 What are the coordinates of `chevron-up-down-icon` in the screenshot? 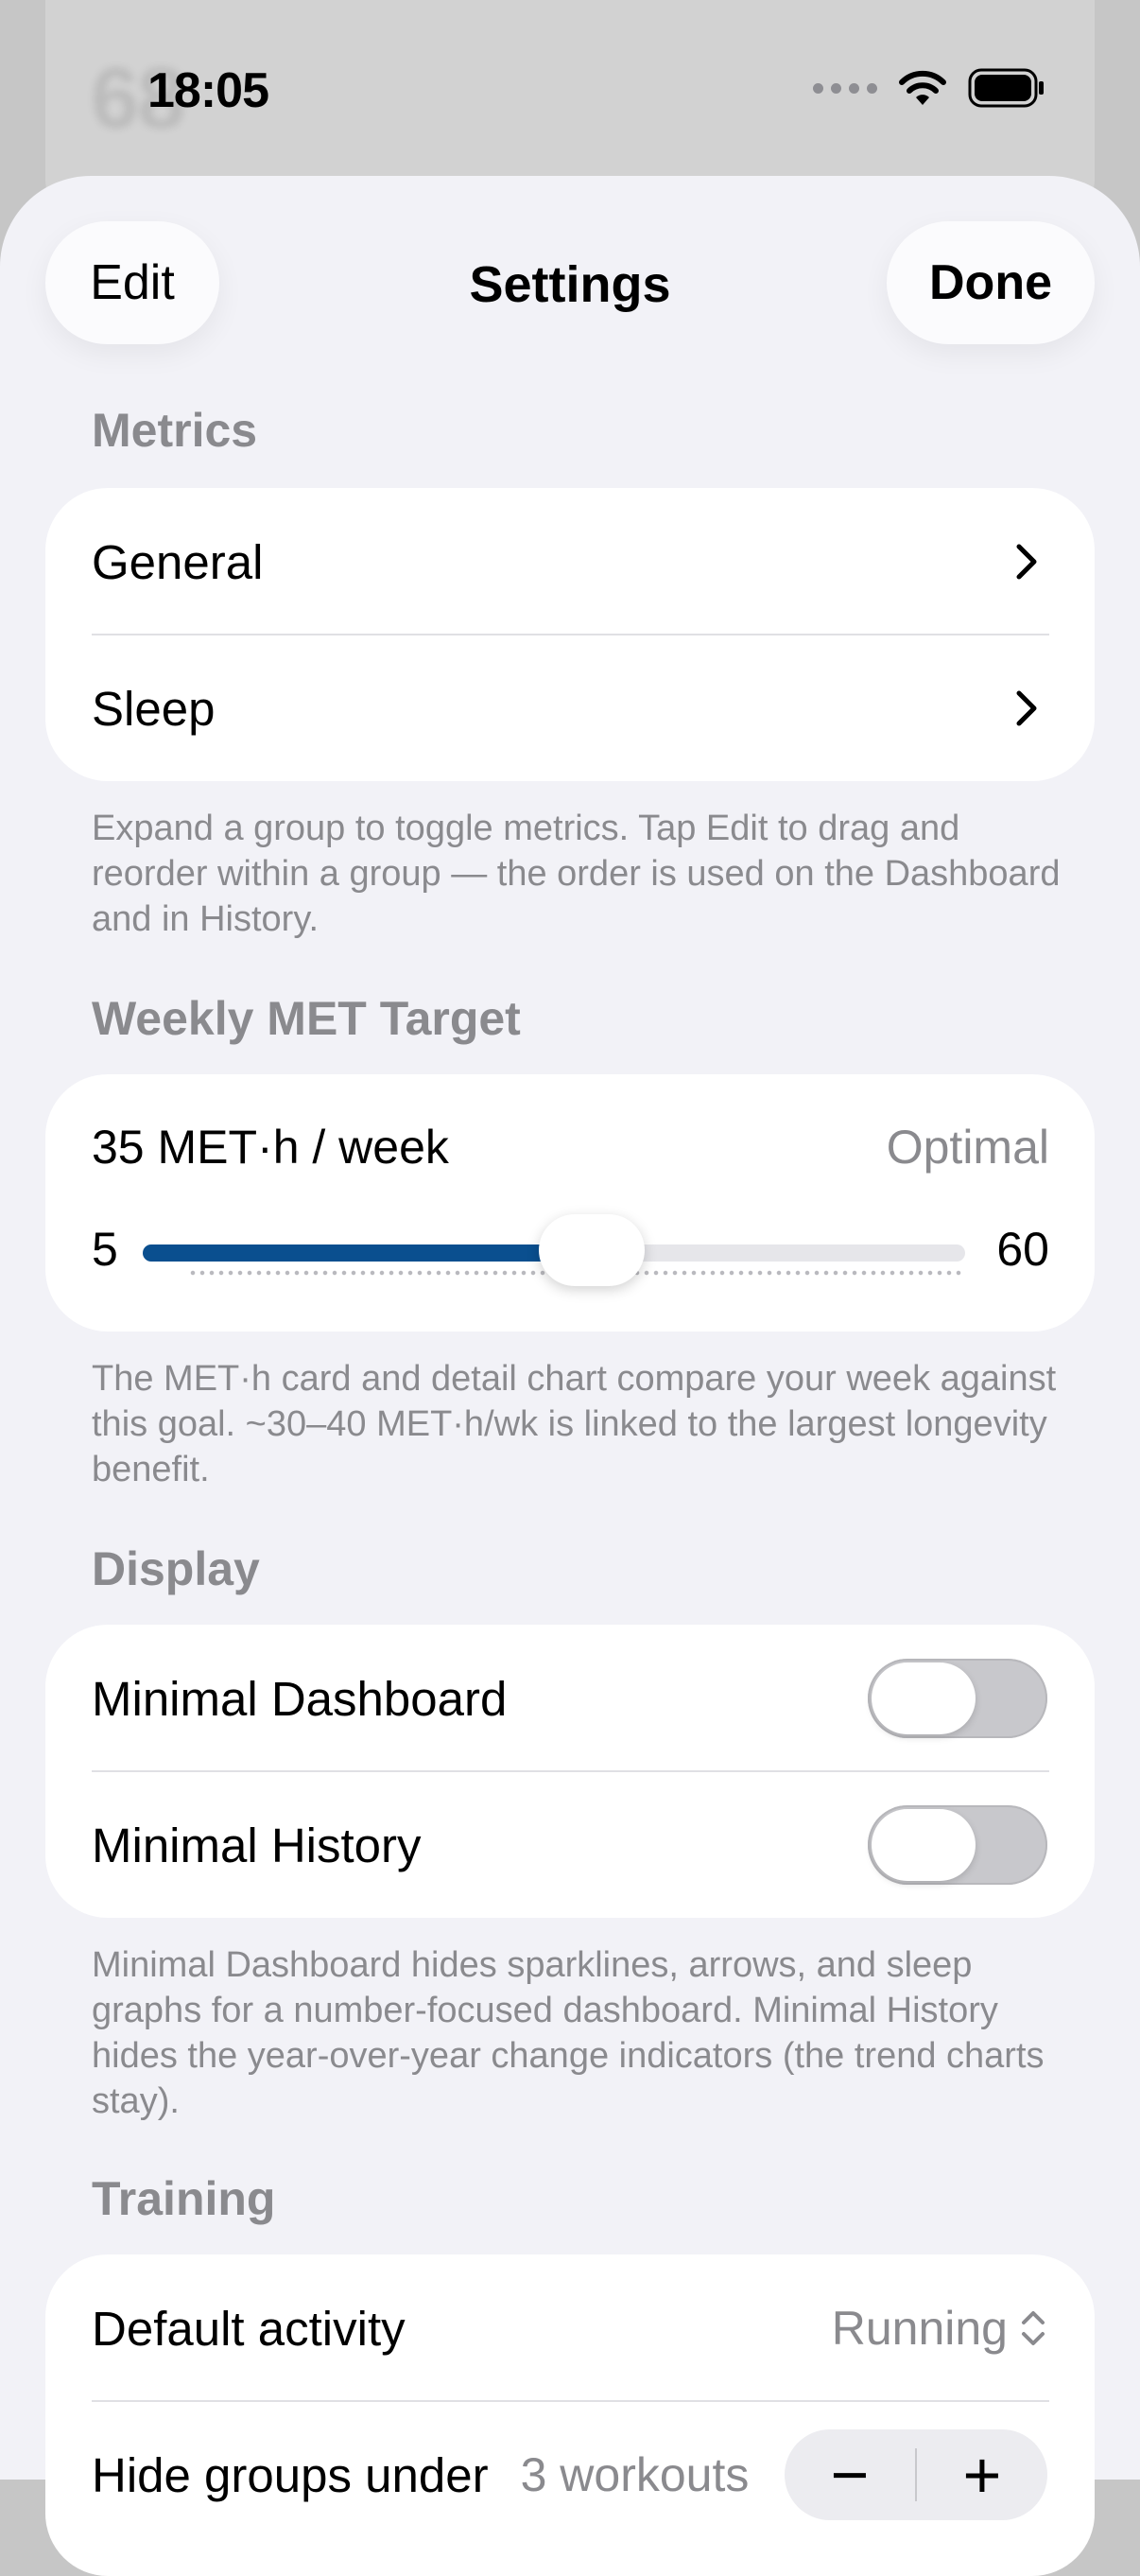 It's located at (1033, 2328).